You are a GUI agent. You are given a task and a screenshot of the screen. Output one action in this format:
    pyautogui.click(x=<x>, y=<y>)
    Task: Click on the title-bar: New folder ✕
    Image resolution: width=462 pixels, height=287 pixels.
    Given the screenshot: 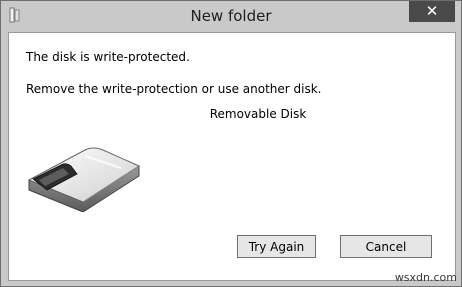 What is the action you would take?
    pyautogui.click(x=231, y=16)
    